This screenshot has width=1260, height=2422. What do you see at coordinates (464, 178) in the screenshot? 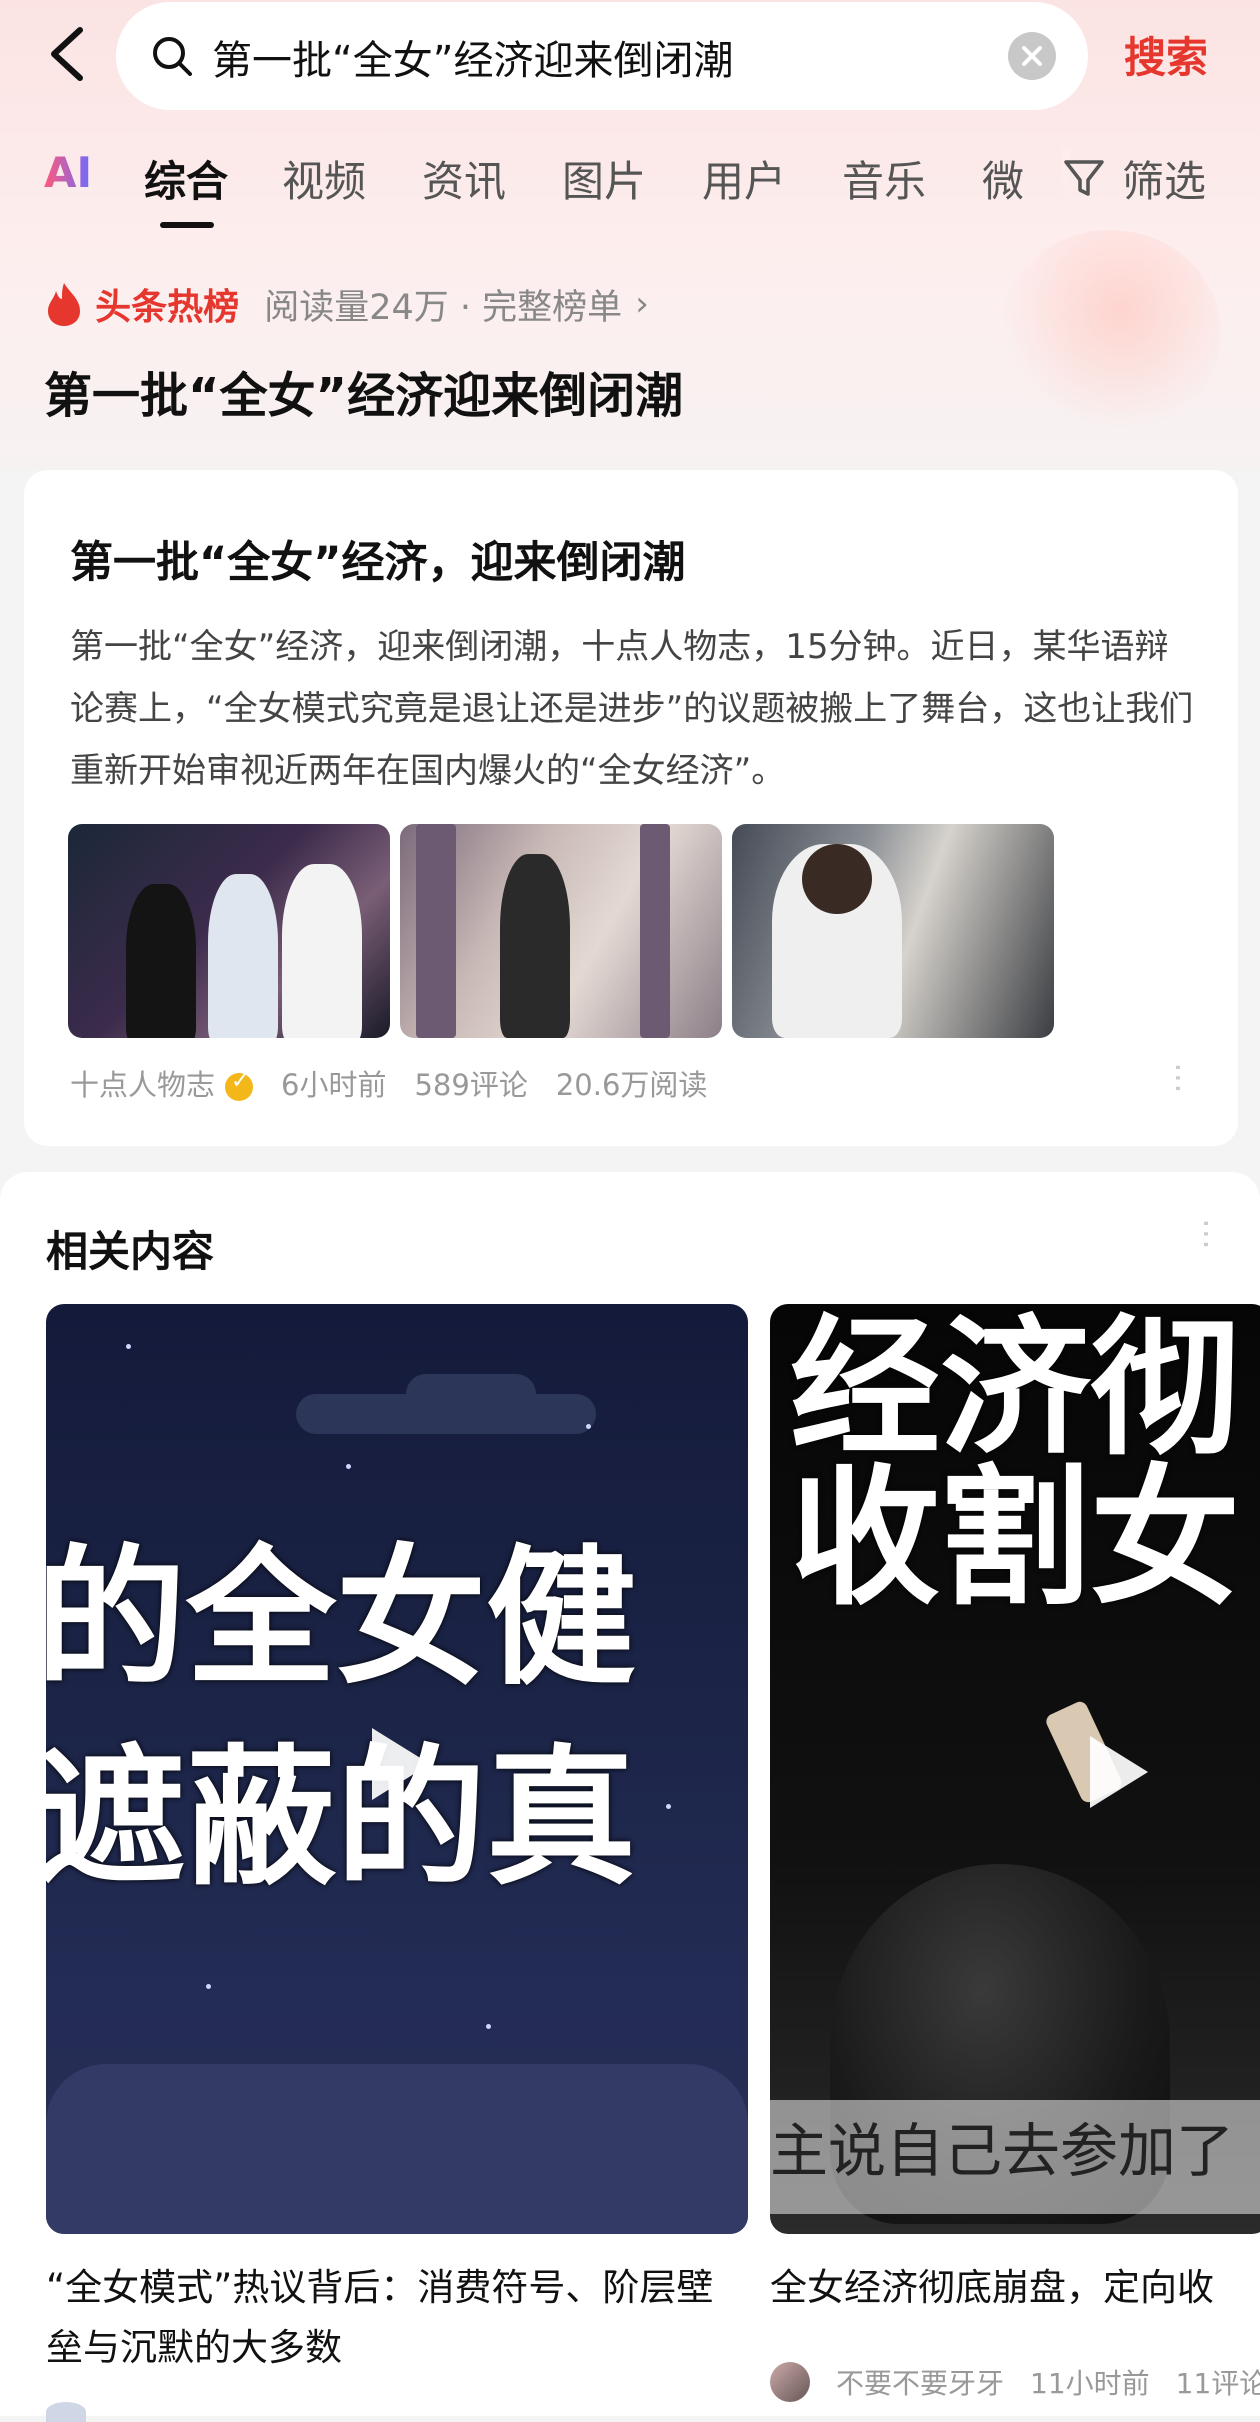
I see `tab-news: 资讯` at bounding box center [464, 178].